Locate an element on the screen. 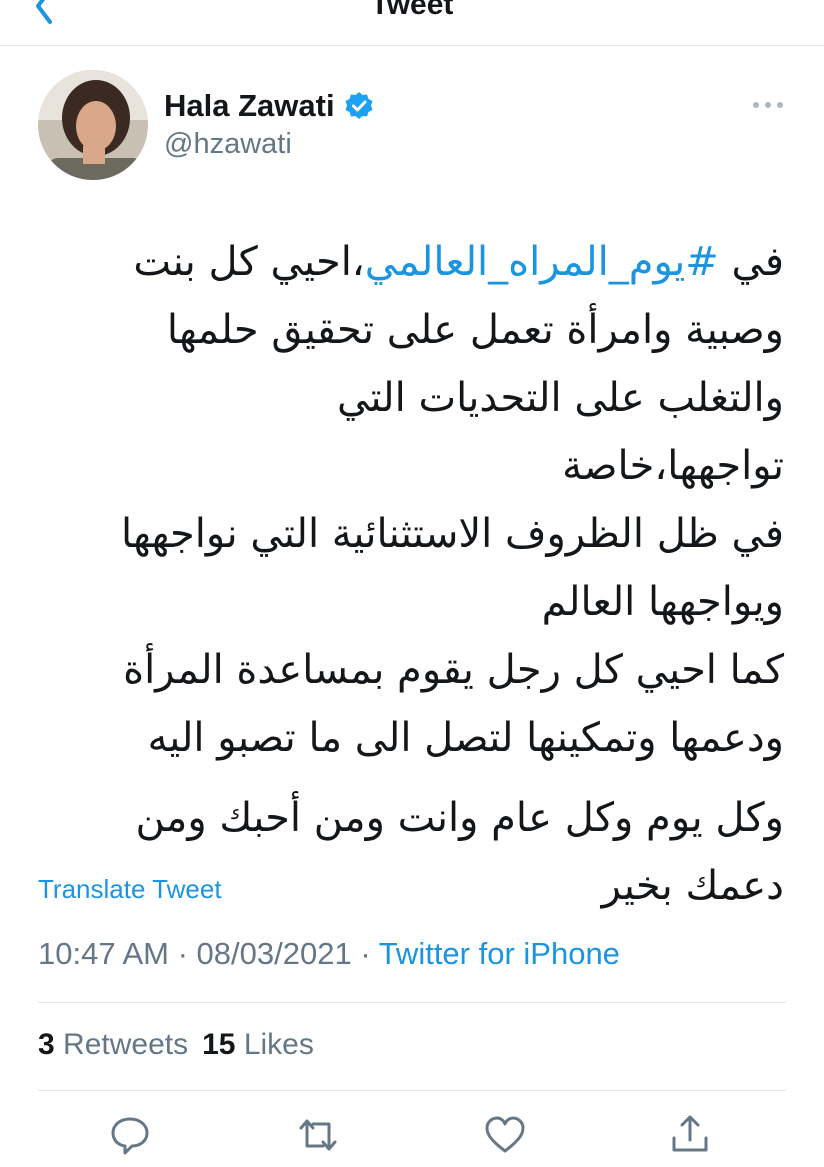 The width and height of the screenshot is (824, 1167). retweets-label: Retweets is located at coordinates (126, 1044).